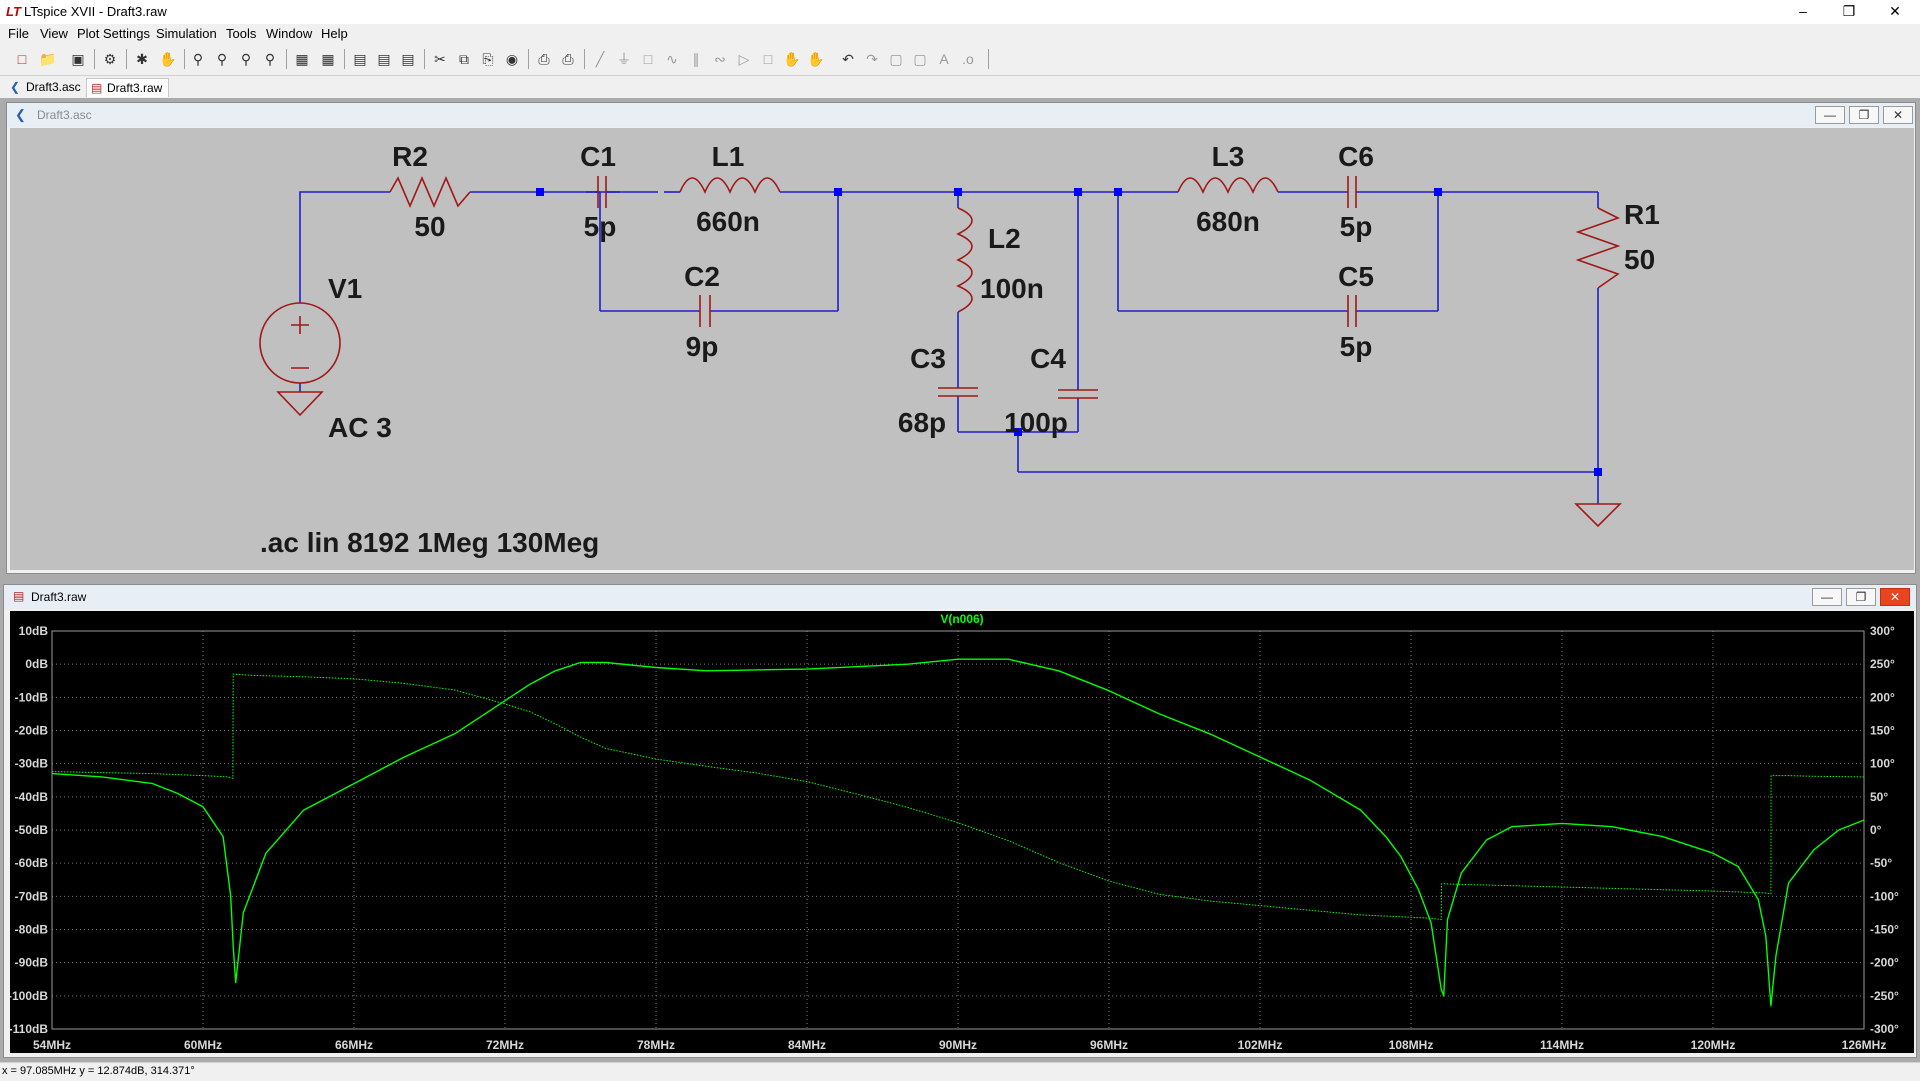 The width and height of the screenshot is (1920, 1081). I want to click on l2-ref: L2, so click(1004, 238).